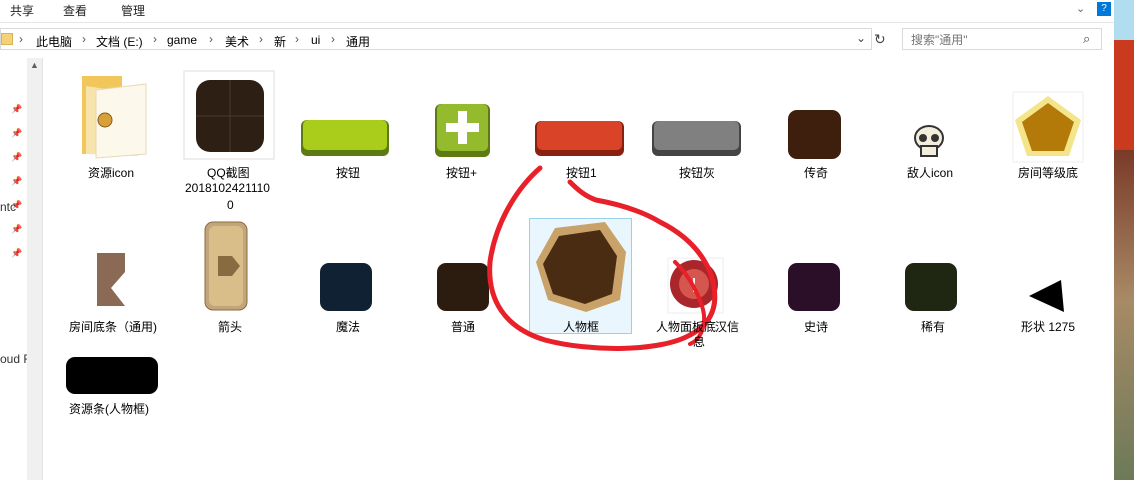 The image size is (1134, 480). What do you see at coordinates (345, 138) in the screenshot?
I see `green-button-icon` at bounding box center [345, 138].